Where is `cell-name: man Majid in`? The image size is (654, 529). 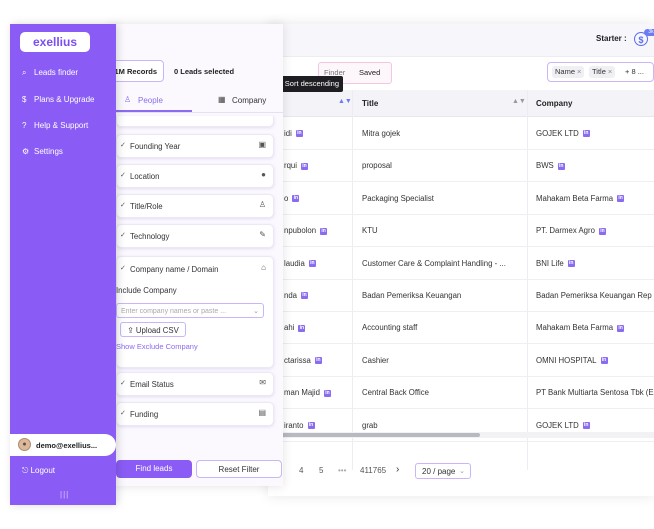
cell-name: man Majid in is located at coordinates (307, 393).